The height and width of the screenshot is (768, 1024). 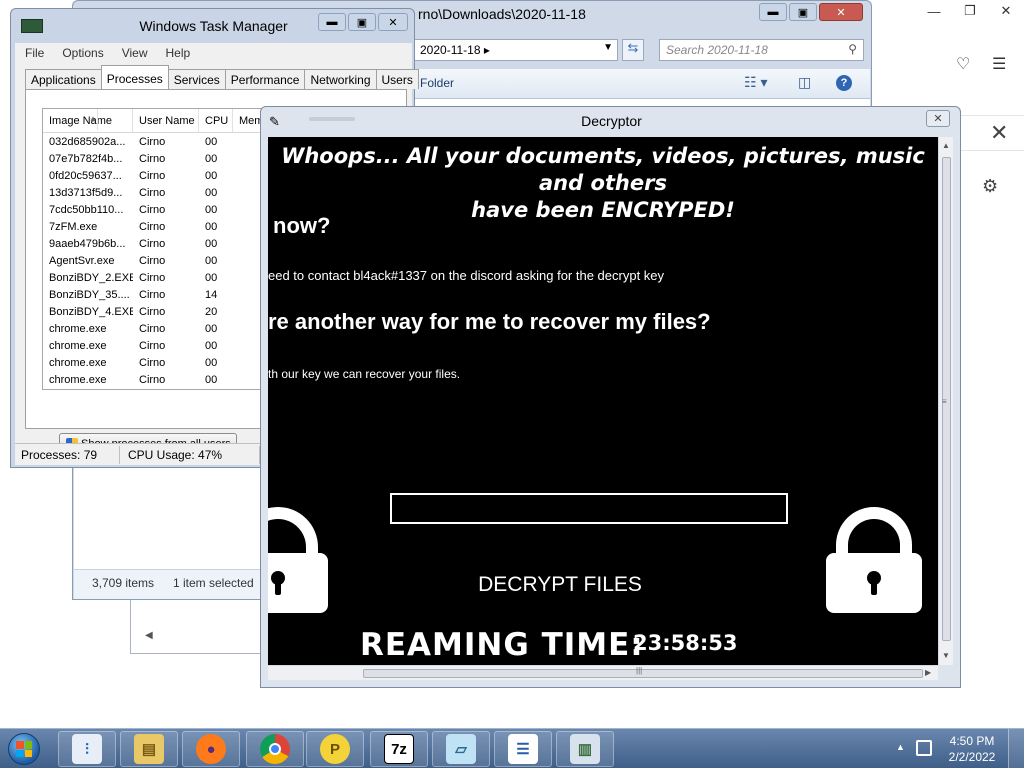 What do you see at coordinates (340, 79) in the screenshot?
I see `tab-networking: Networking` at bounding box center [340, 79].